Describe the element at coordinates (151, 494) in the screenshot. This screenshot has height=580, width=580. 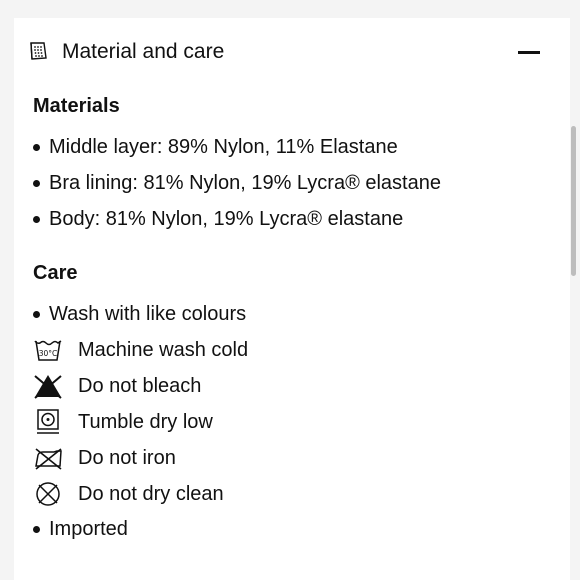
I see `care-label: Do not dry clean` at that location.